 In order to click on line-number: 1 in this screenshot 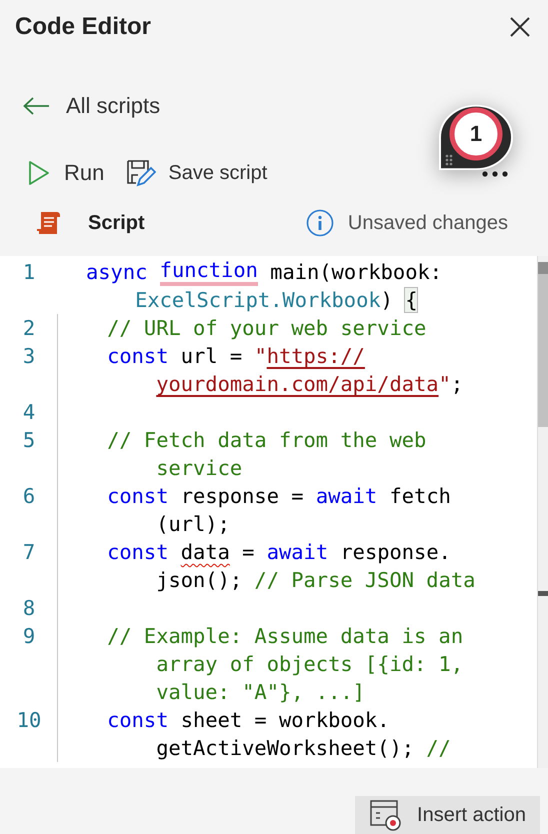, I will do `click(29, 272)`.